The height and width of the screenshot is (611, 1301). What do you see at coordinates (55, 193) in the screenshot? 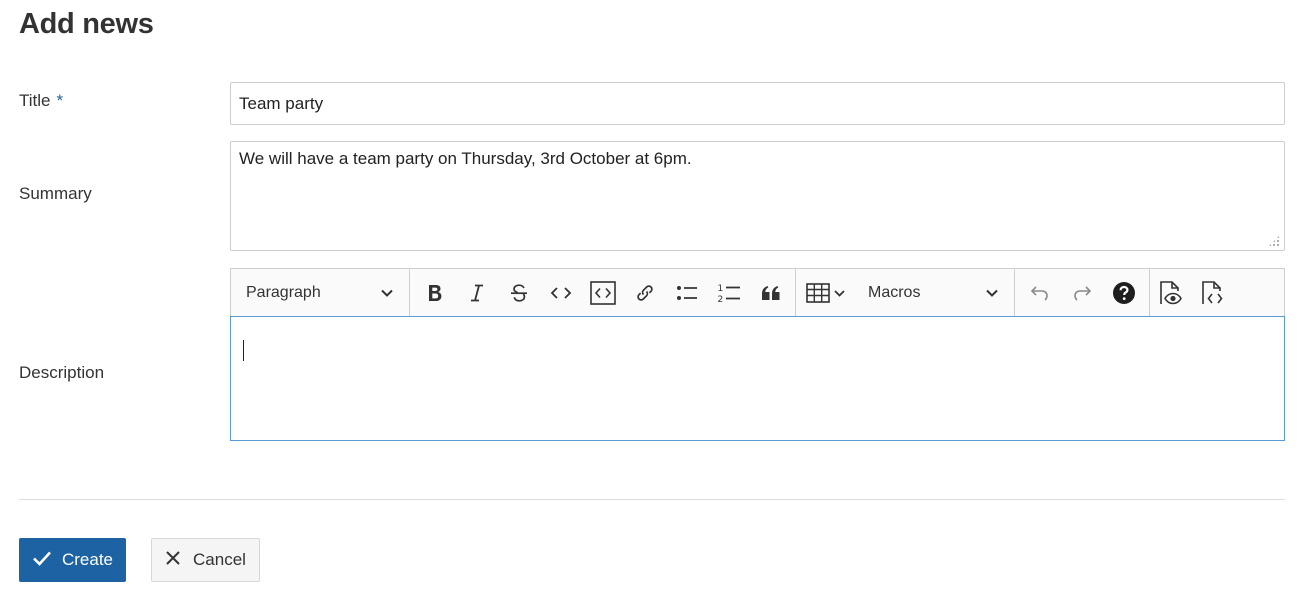
I see `summary-label: Summary` at bounding box center [55, 193].